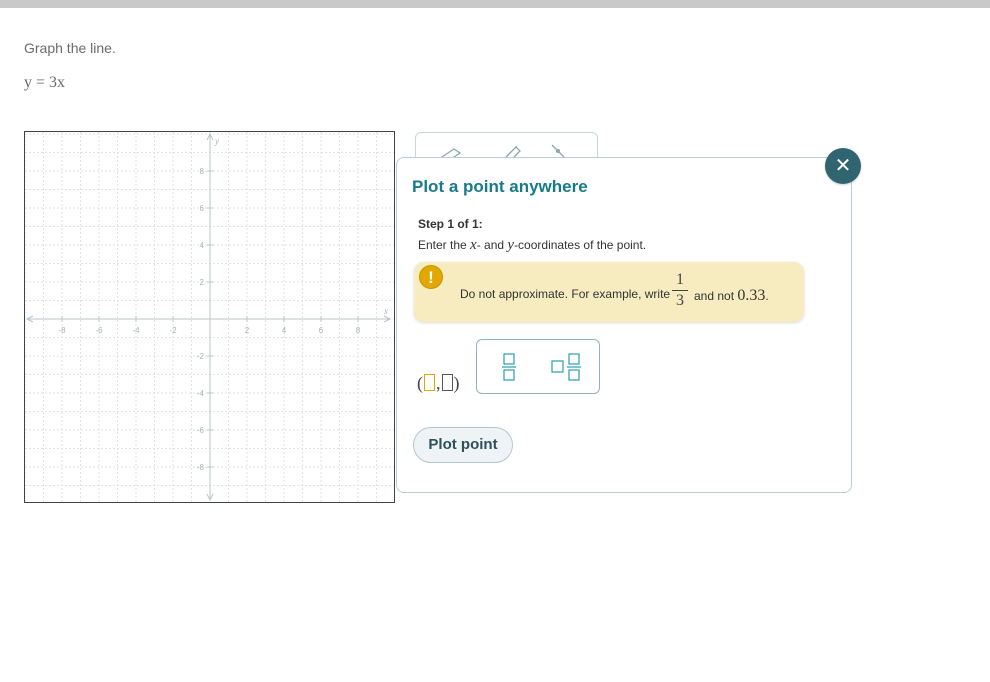  Describe the element at coordinates (538, 366) in the screenshot. I see `math-keypad` at that location.